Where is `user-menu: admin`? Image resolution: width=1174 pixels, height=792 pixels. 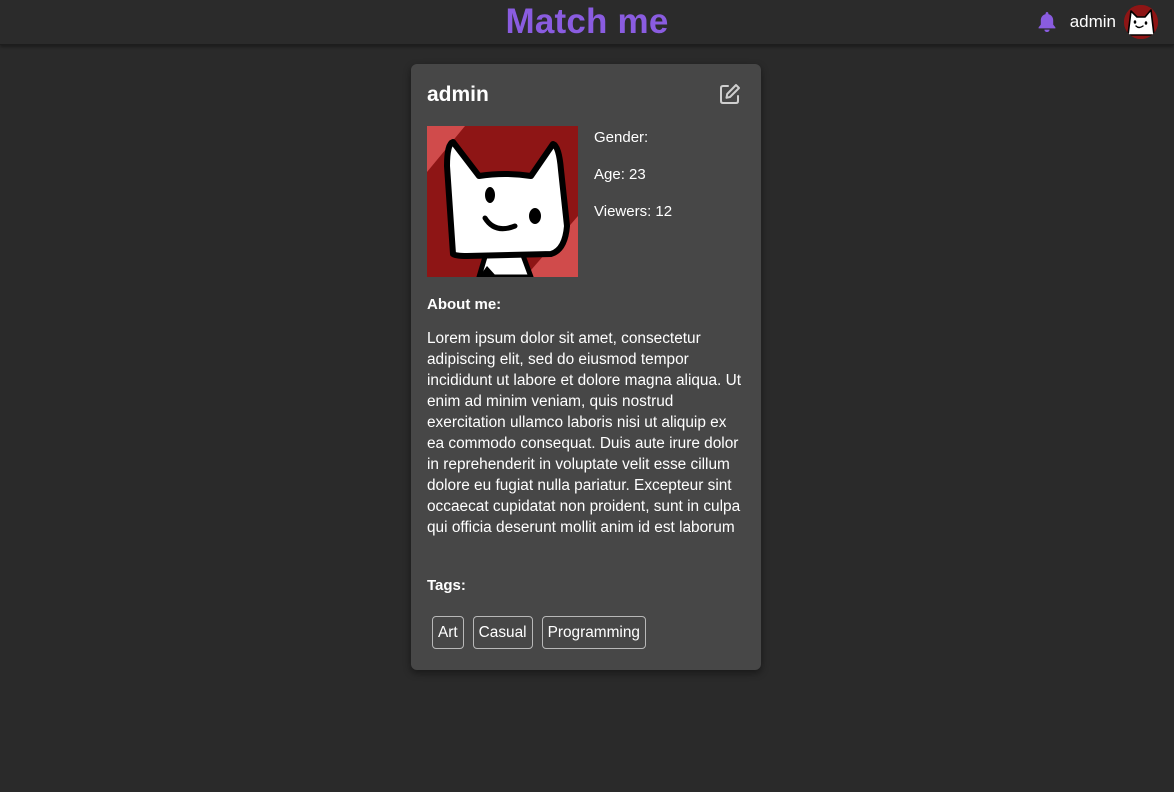
user-menu: admin is located at coordinates (1097, 22).